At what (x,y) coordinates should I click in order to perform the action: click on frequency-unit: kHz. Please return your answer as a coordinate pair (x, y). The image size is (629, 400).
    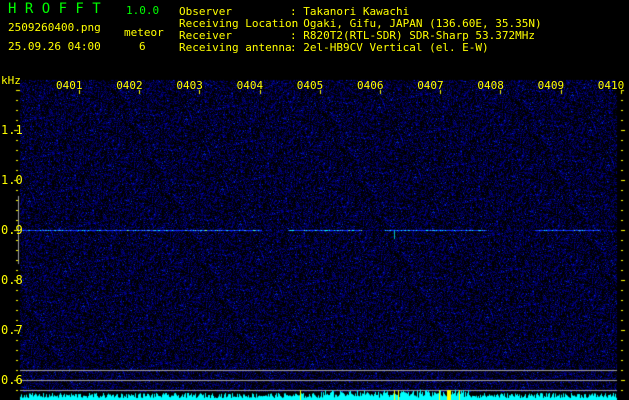
    Looking at the image, I should click on (11, 80).